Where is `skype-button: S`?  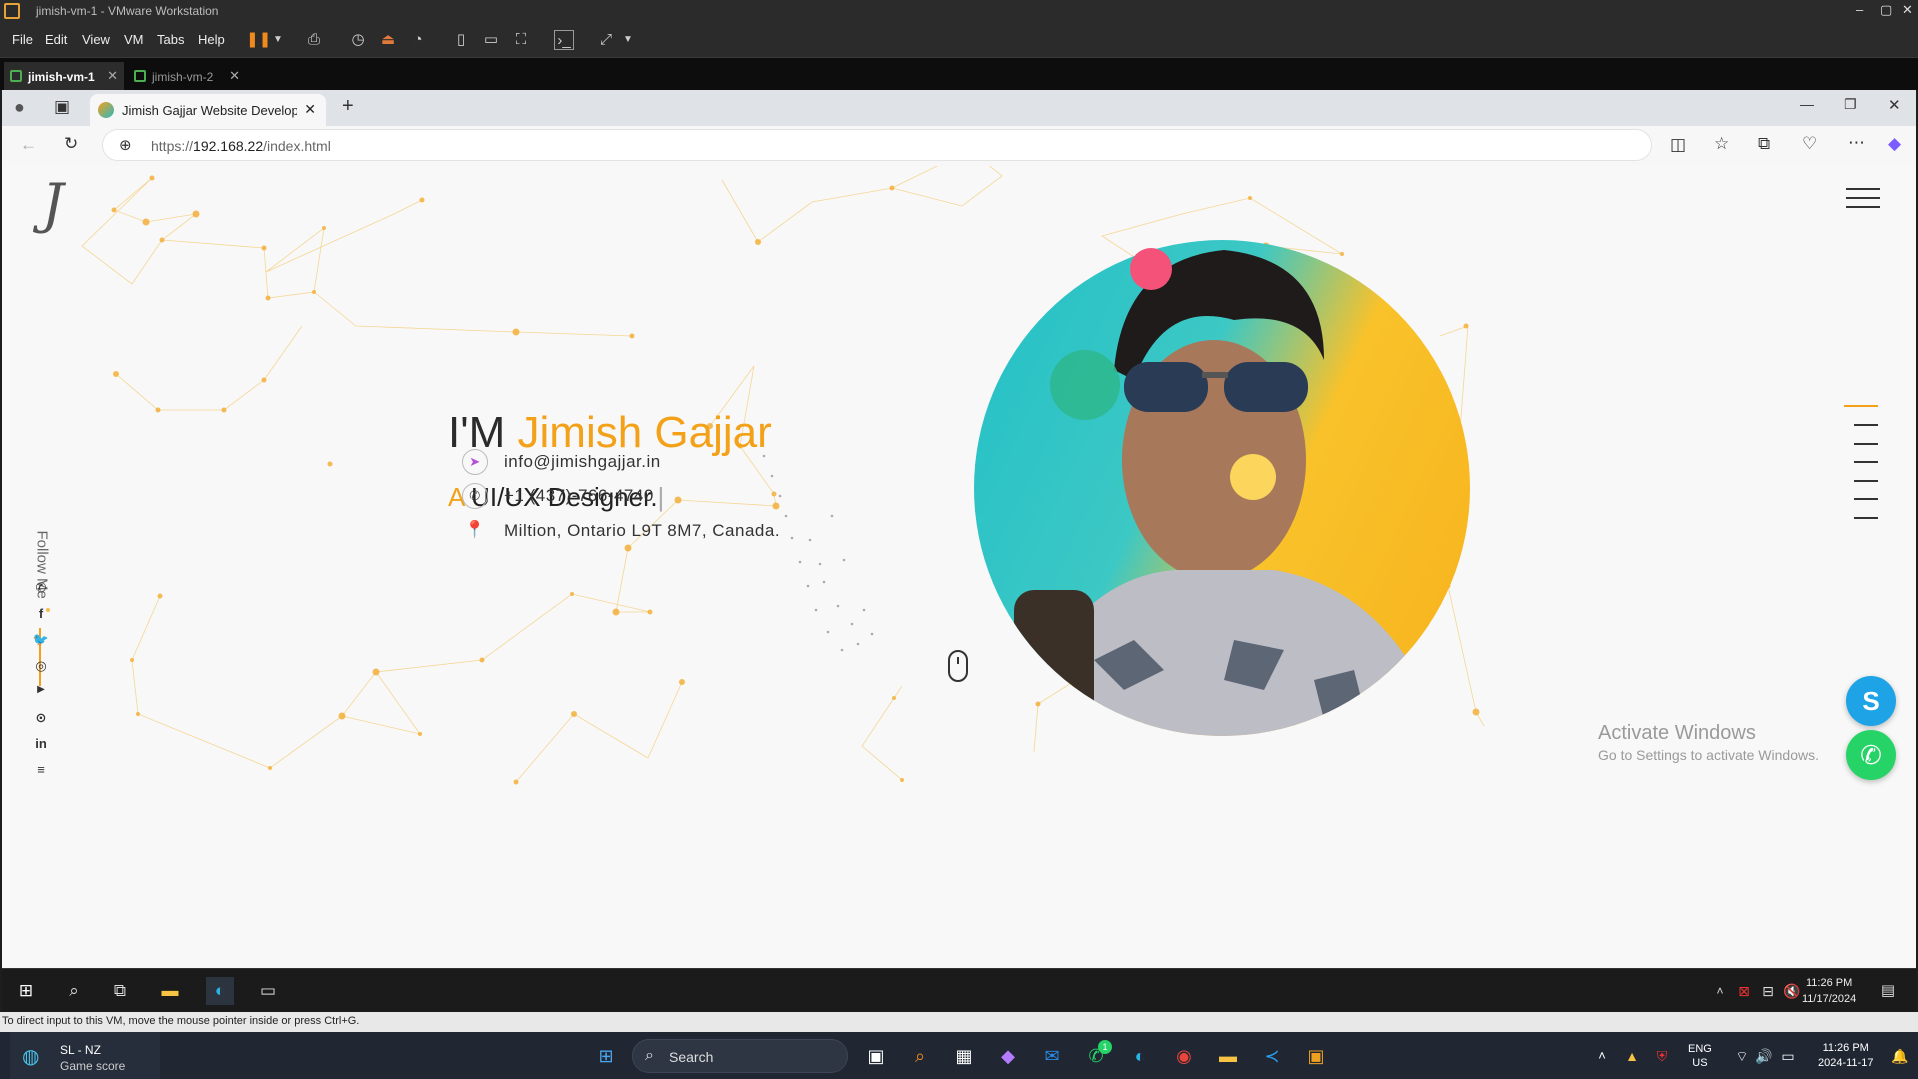 skype-button: S is located at coordinates (1871, 701).